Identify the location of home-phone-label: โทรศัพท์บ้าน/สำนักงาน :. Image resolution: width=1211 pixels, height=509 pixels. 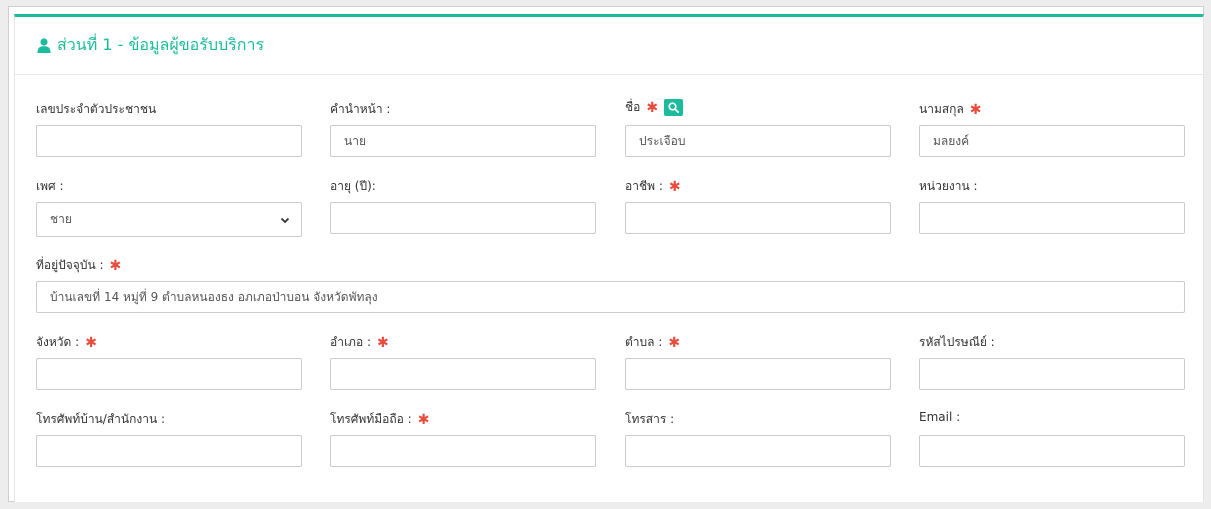
(101, 419).